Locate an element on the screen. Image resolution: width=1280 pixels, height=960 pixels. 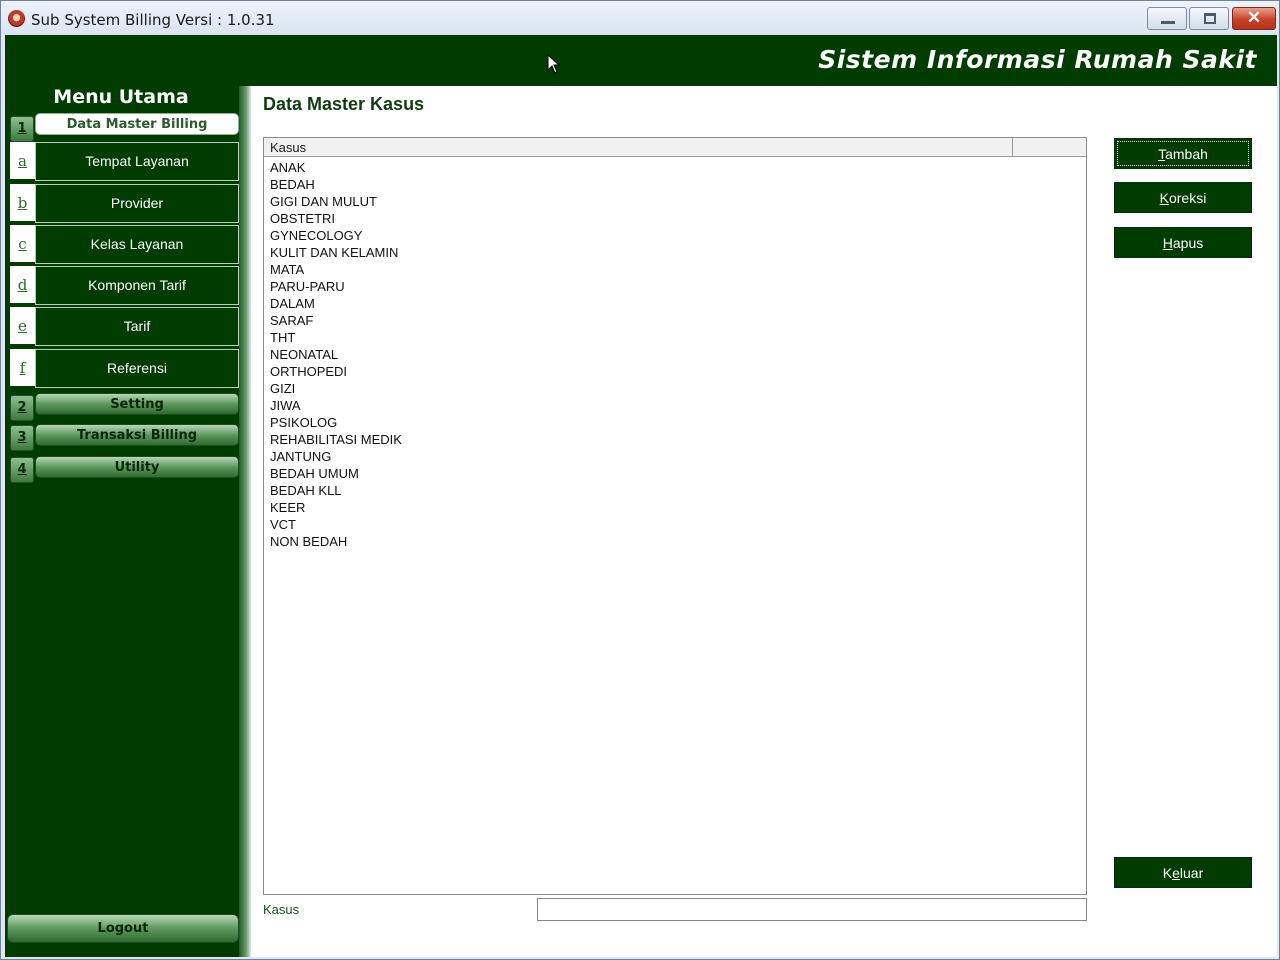
window-title: Sub System Billing Versi : 1.0.31 is located at coordinates (153, 20).